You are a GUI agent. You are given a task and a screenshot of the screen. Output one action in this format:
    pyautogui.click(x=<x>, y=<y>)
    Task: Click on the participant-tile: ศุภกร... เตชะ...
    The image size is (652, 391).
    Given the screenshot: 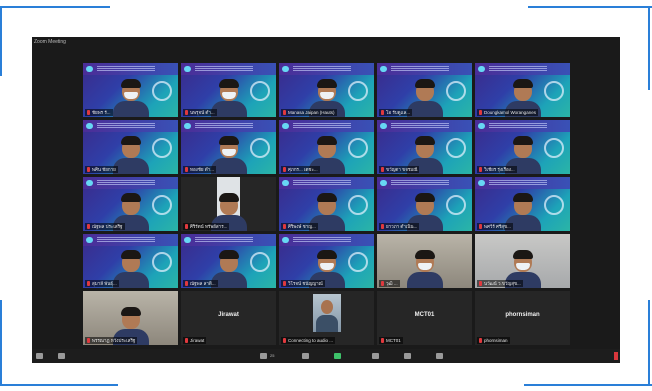 What is the action you would take?
    pyautogui.click(x=326, y=147)
    